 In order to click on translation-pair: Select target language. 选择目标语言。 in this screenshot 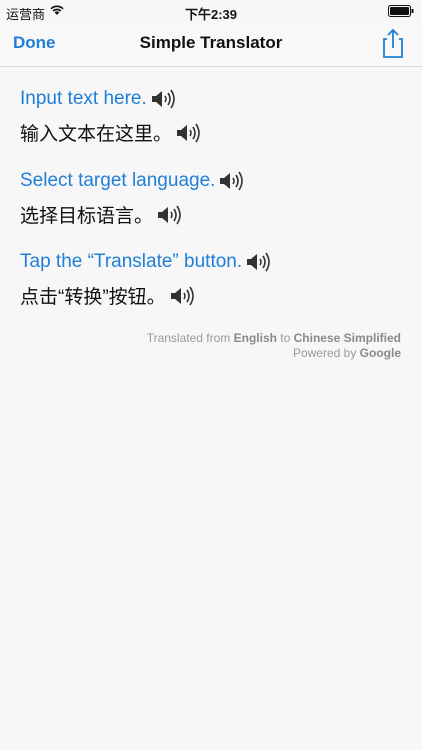, I will do `click(132, 198)`.